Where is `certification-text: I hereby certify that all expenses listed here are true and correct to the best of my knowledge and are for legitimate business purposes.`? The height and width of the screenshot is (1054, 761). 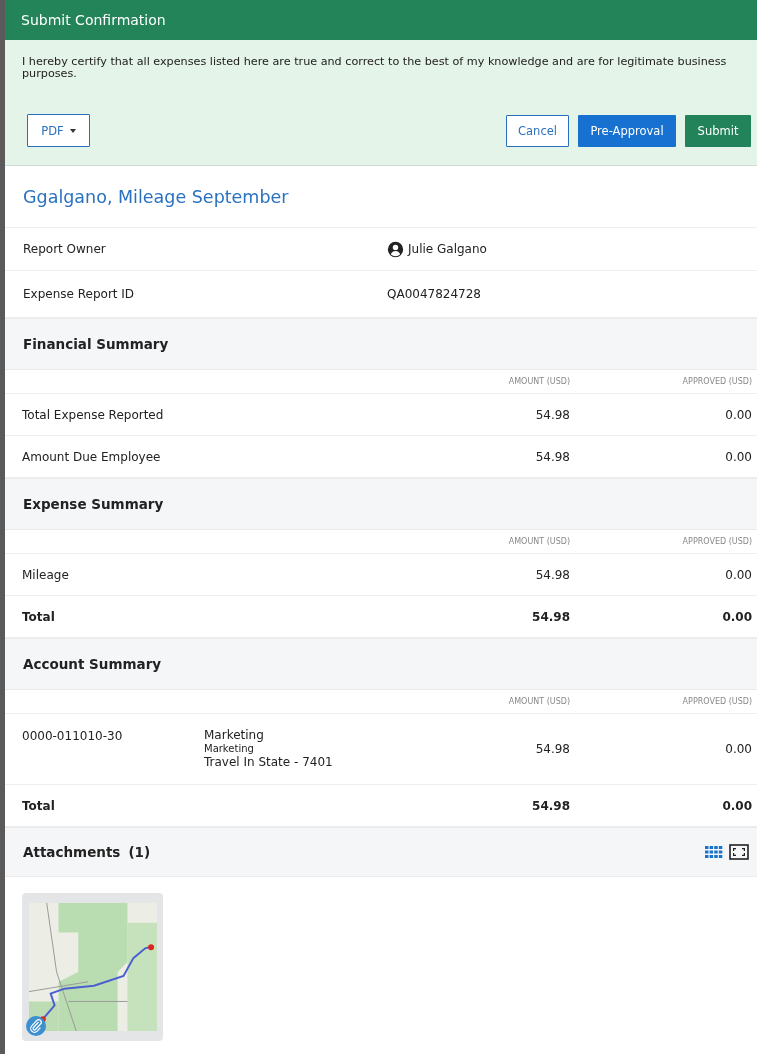
certification-text: I hereby certify that all expenses listed here are true and correct to the best of my knowledge and are for legitimate business purposes. is located at coordinates (375, 68).